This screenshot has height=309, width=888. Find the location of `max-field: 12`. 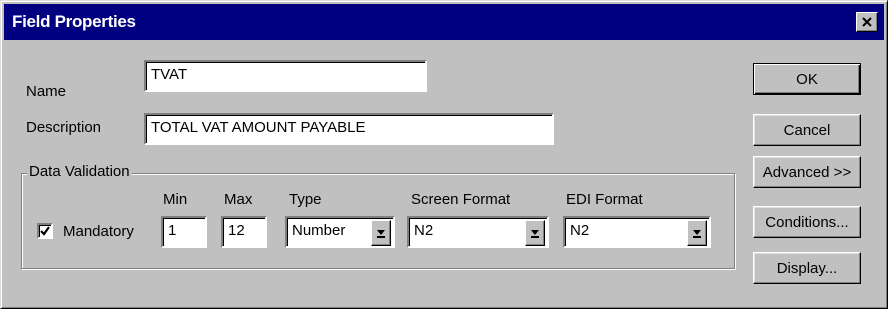

max-field: 12 is located at coordinates (244, 232).